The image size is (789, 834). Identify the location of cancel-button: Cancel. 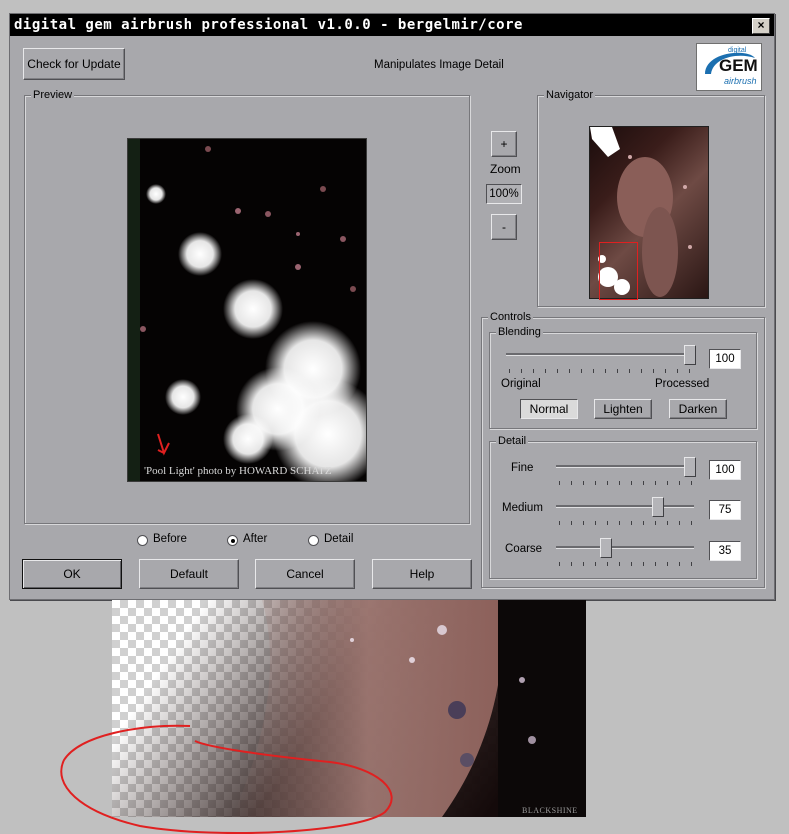
(305, 574).